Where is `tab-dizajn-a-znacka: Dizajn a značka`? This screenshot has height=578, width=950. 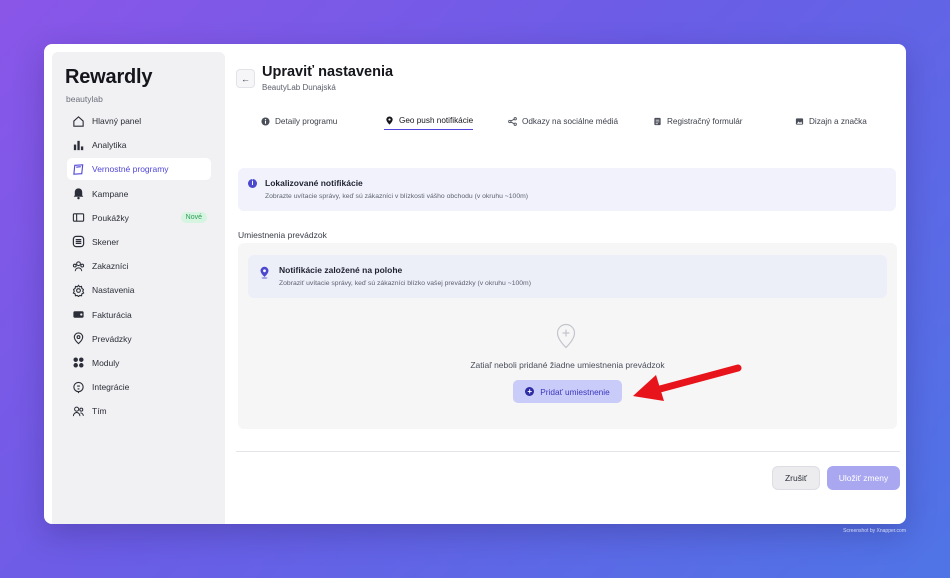
tab-dizajn-a-znacka: Dizajn a značka is located at coordinates (830, 121).